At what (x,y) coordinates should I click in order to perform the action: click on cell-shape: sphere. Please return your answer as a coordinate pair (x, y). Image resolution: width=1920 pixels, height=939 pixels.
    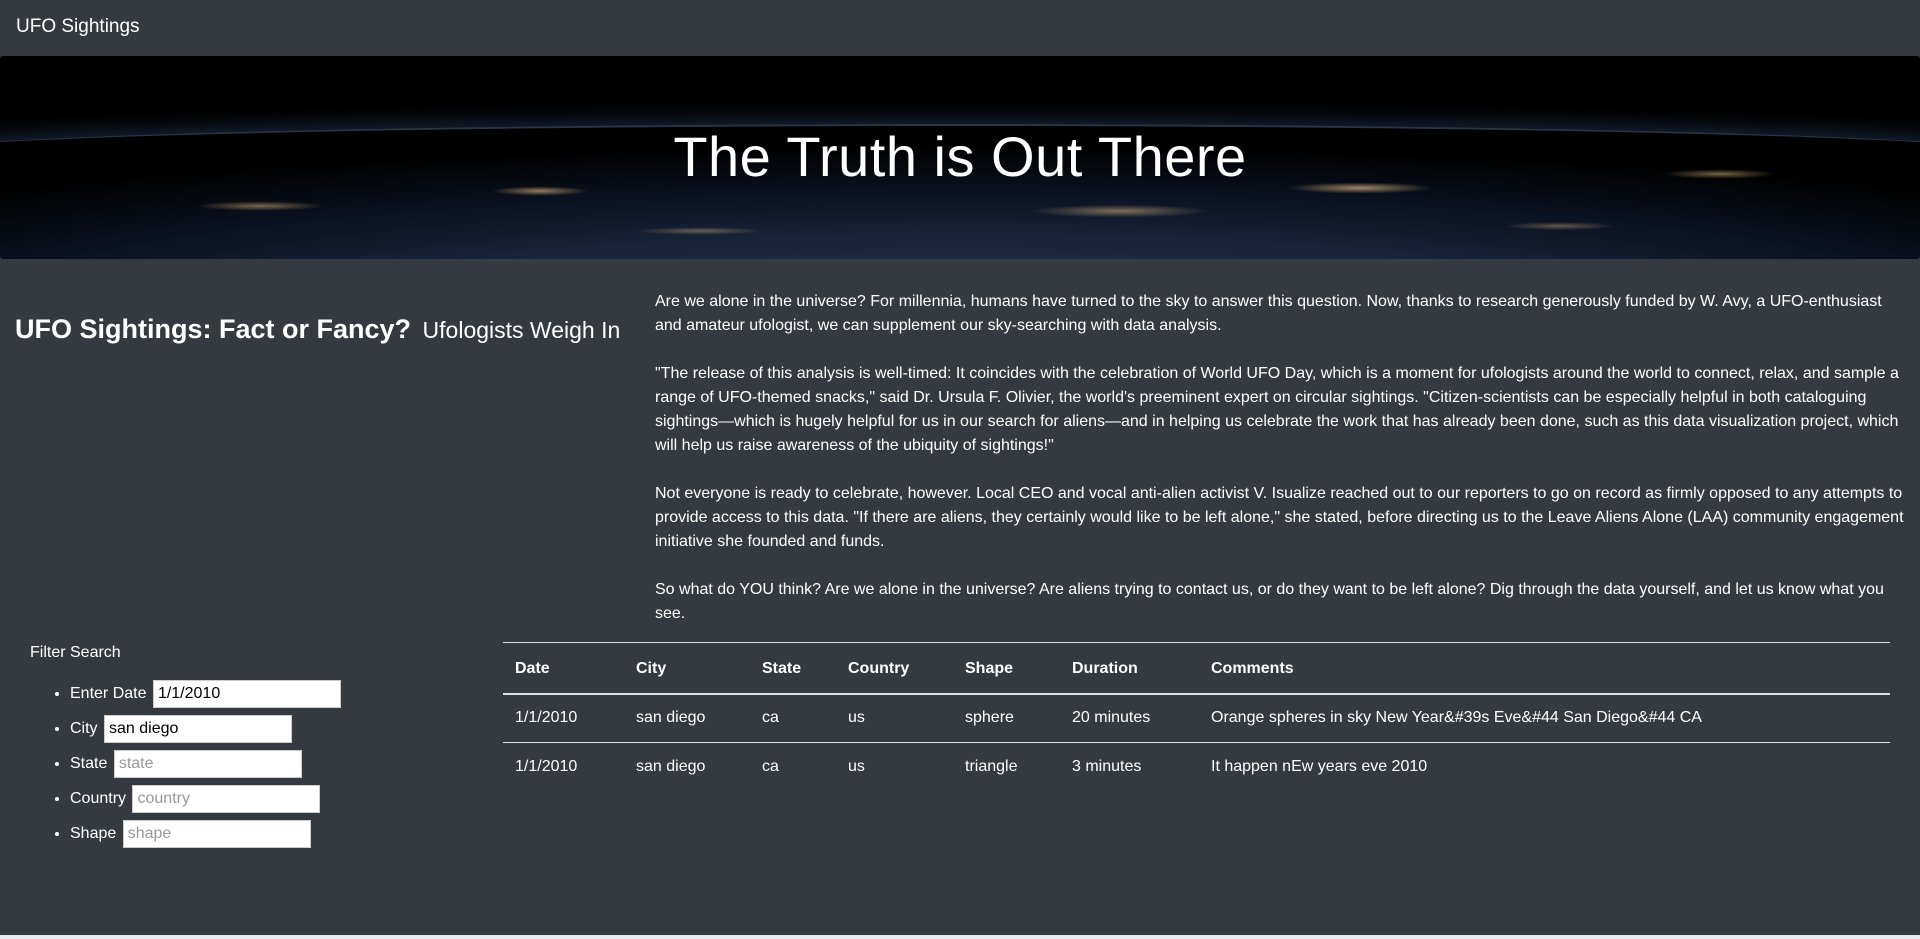
    Looking at the image, I should click on (989, 718).